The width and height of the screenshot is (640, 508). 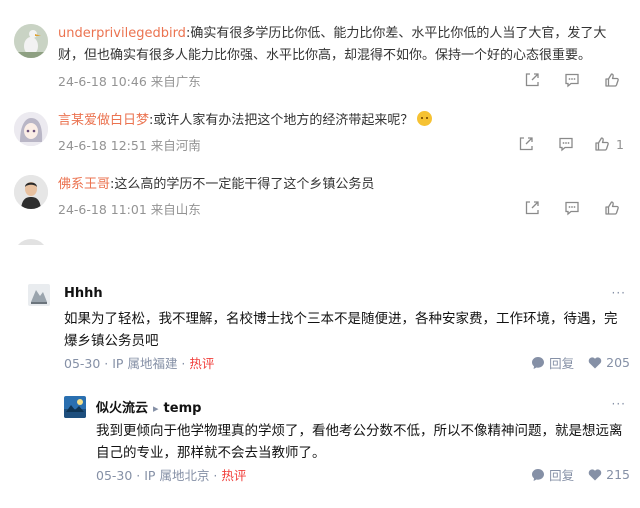 I want to click on comment-body: 佛系王哥:这么高的学历不一定能干得了这个乡镇公务员, so click(x=342, y=185).